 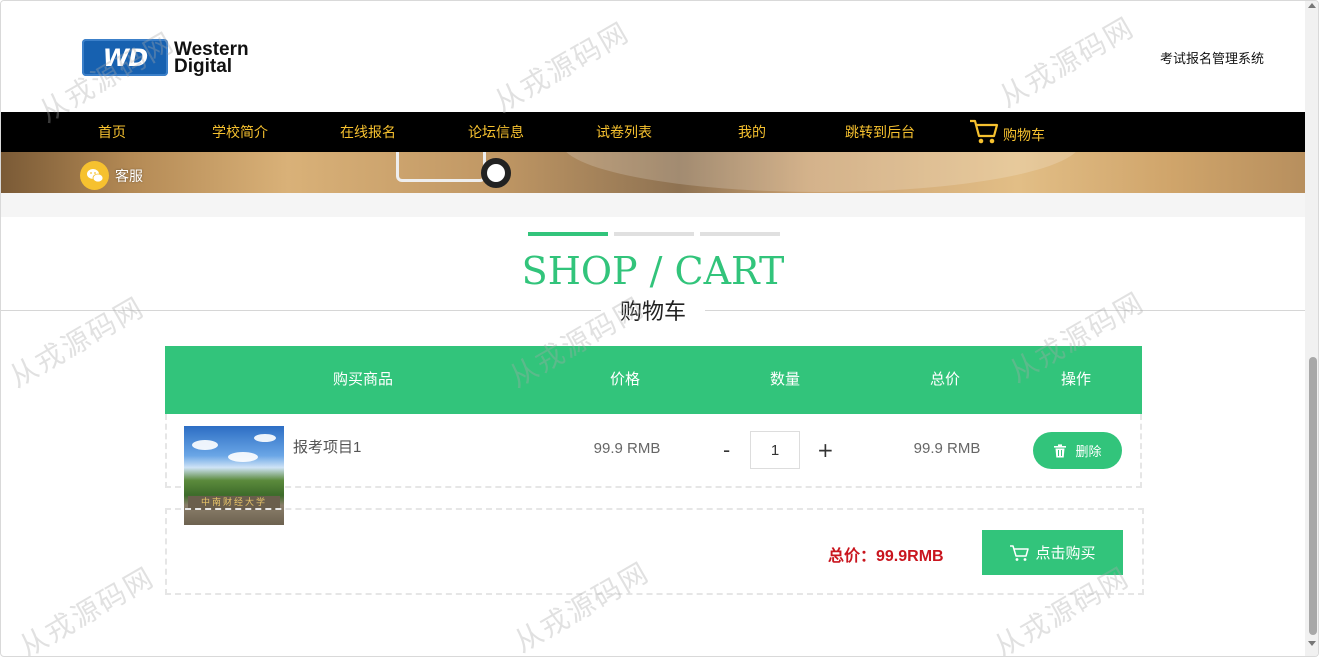 I want to click on title-decoration-bars, so click(x=654, y=234).